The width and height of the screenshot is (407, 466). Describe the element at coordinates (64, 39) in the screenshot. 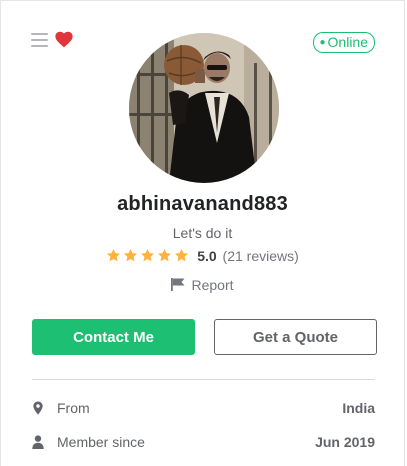

I see `heart-icon` at that location.